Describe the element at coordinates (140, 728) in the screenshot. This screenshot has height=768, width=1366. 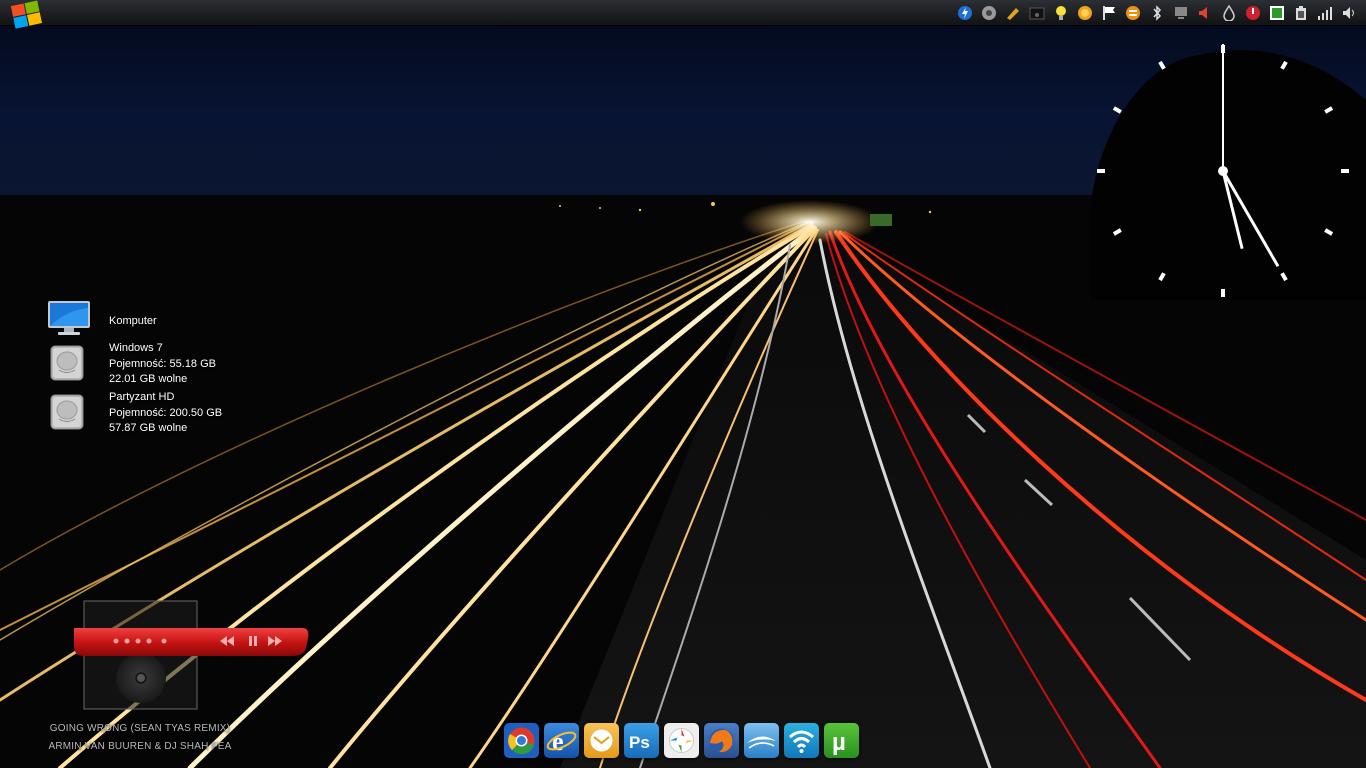
I see `track-title: GOING WRONG (SEAN TYAS REMIX)` at that location.